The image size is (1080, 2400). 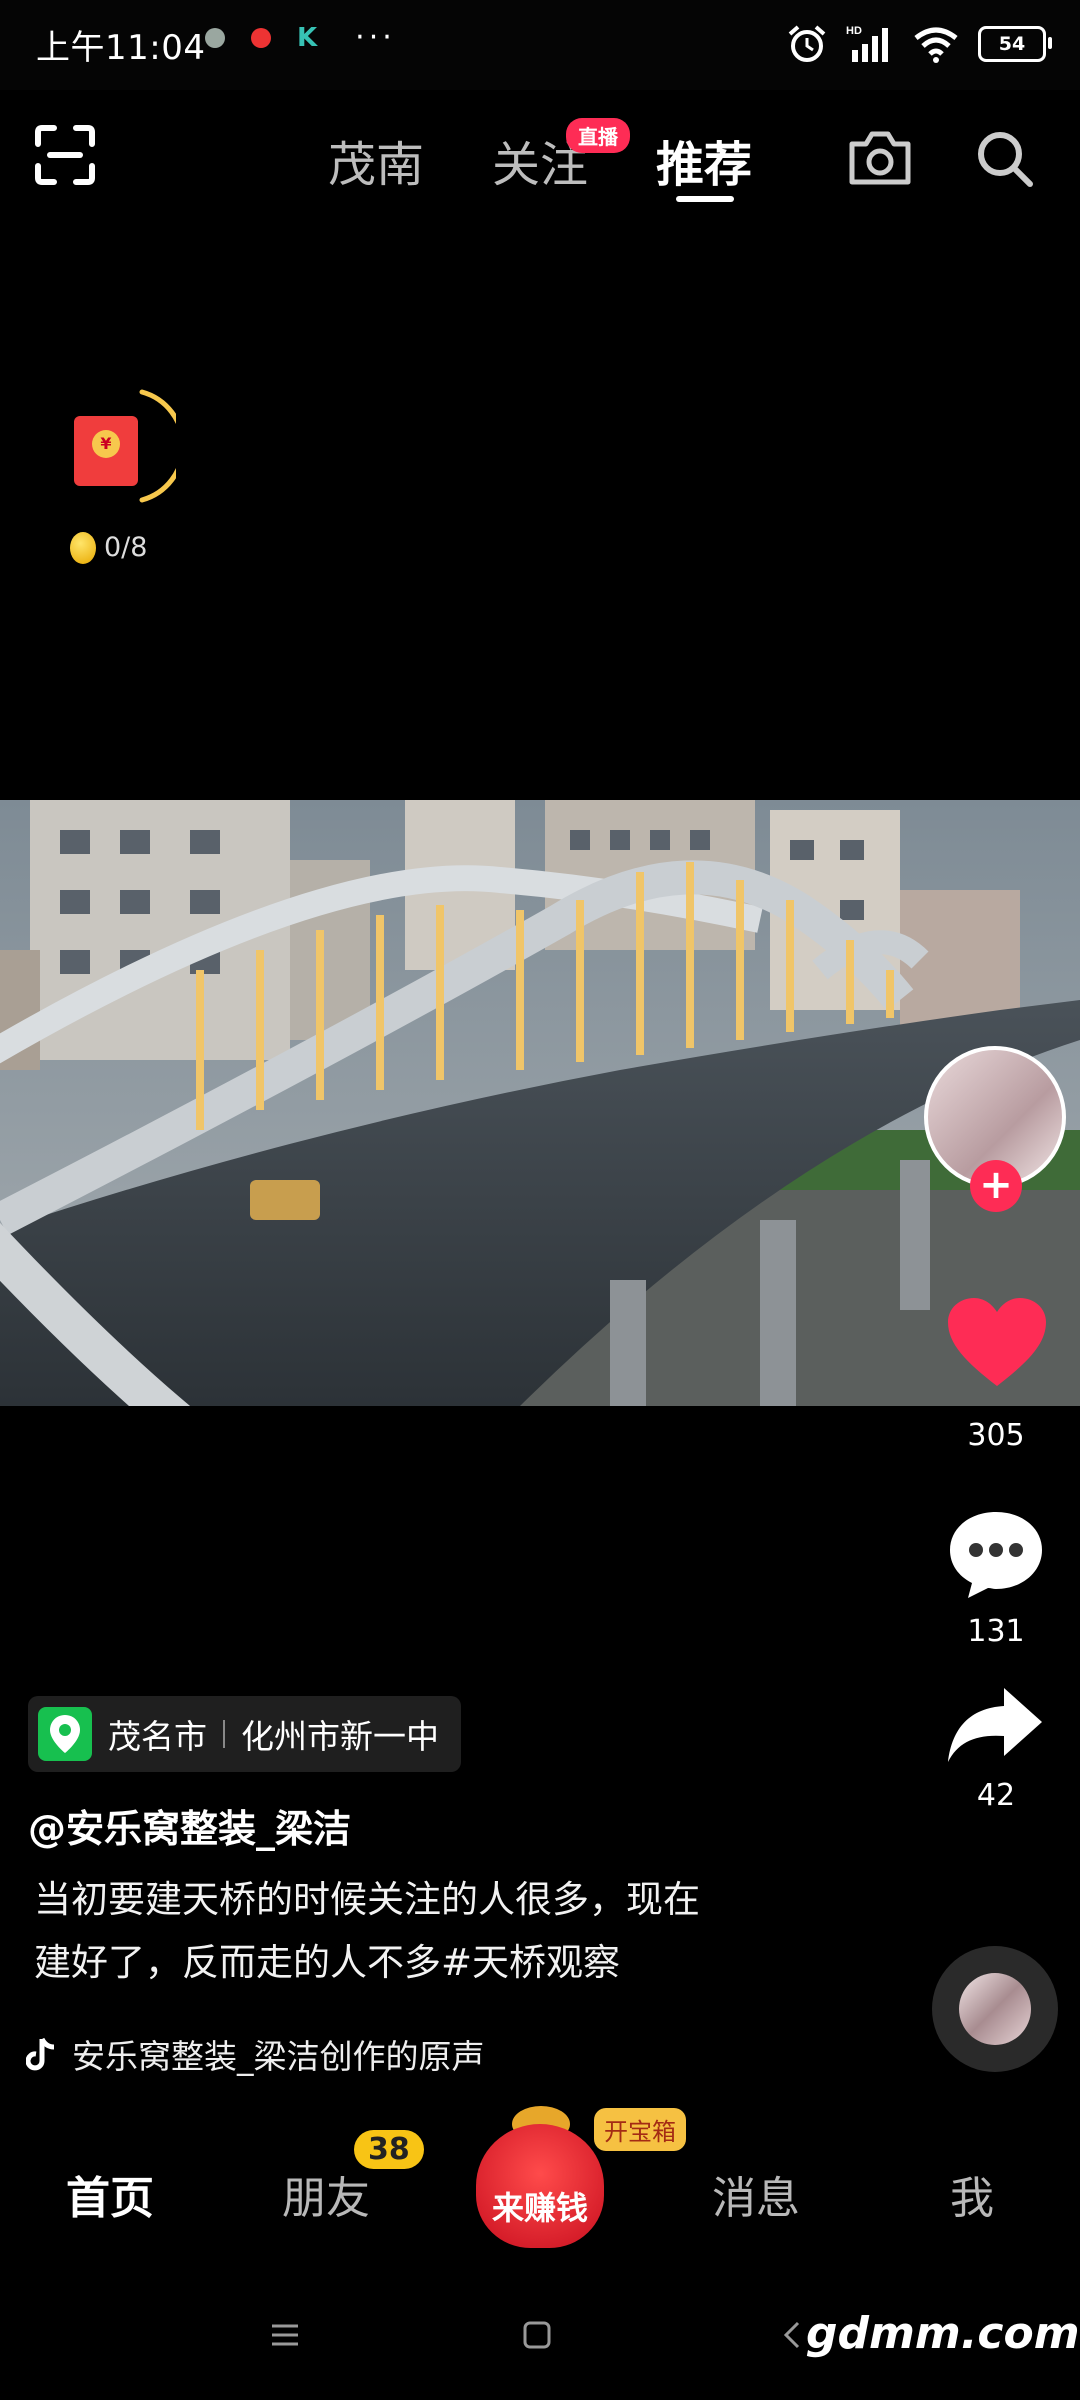 What do you see at coordinates (261, 38) in the screenshot?
I see `app-red-icon` at bounding box center [261, 38].